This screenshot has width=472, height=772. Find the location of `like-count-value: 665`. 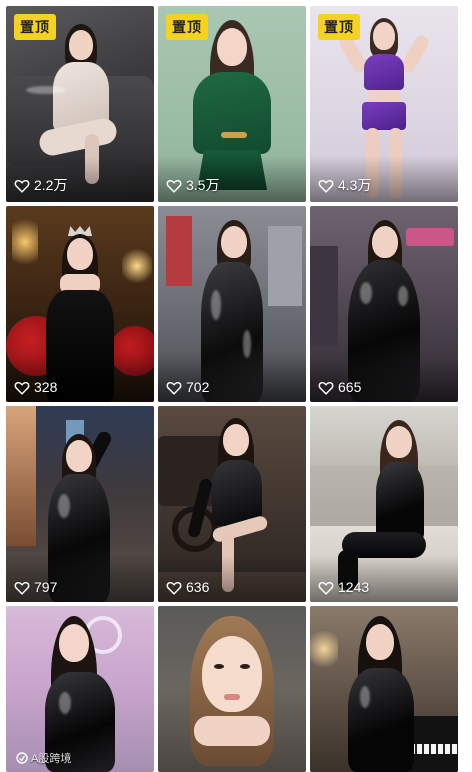

like-count-value: 665 is located at coordinates (350, 387).